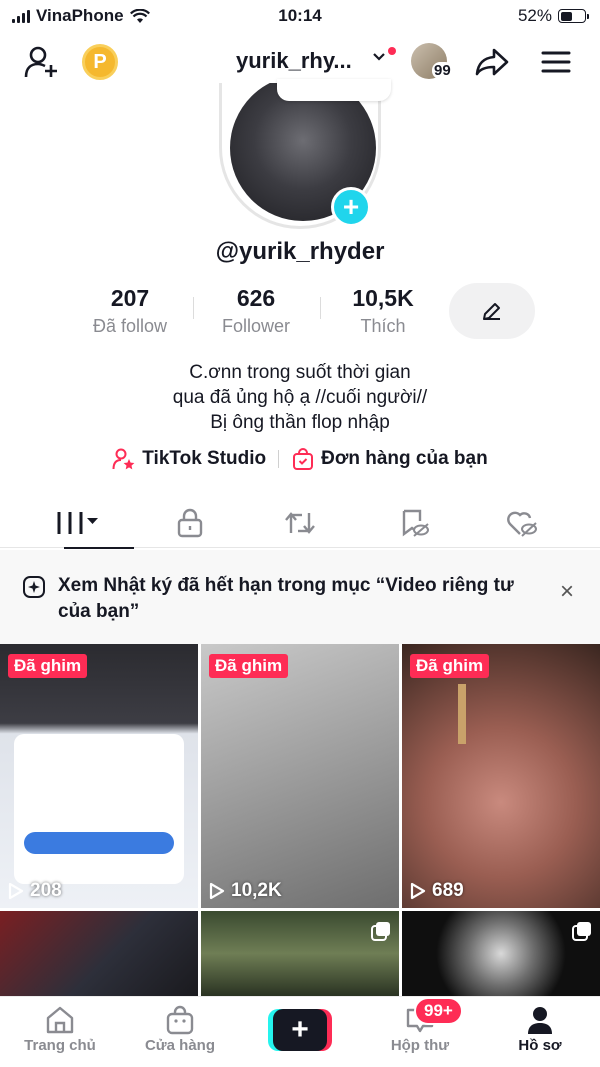  I want to click on followers-count: 626, so click(256, 298).